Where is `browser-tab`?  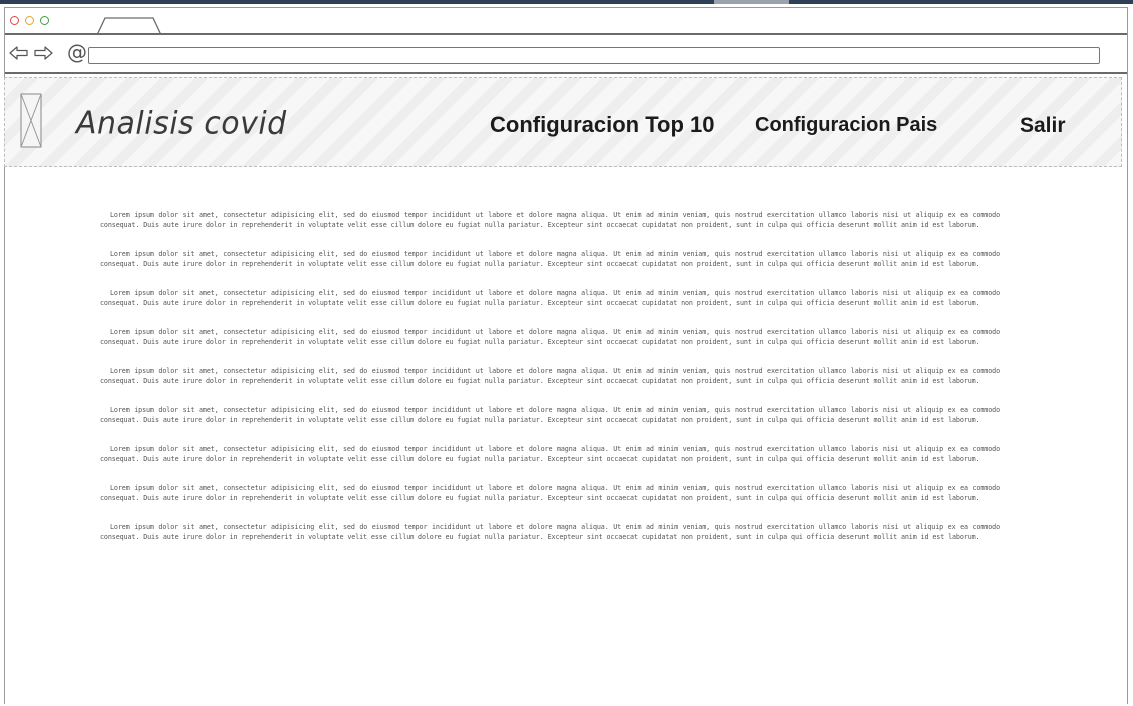 browser-tab is located at coordinates (130, 25).